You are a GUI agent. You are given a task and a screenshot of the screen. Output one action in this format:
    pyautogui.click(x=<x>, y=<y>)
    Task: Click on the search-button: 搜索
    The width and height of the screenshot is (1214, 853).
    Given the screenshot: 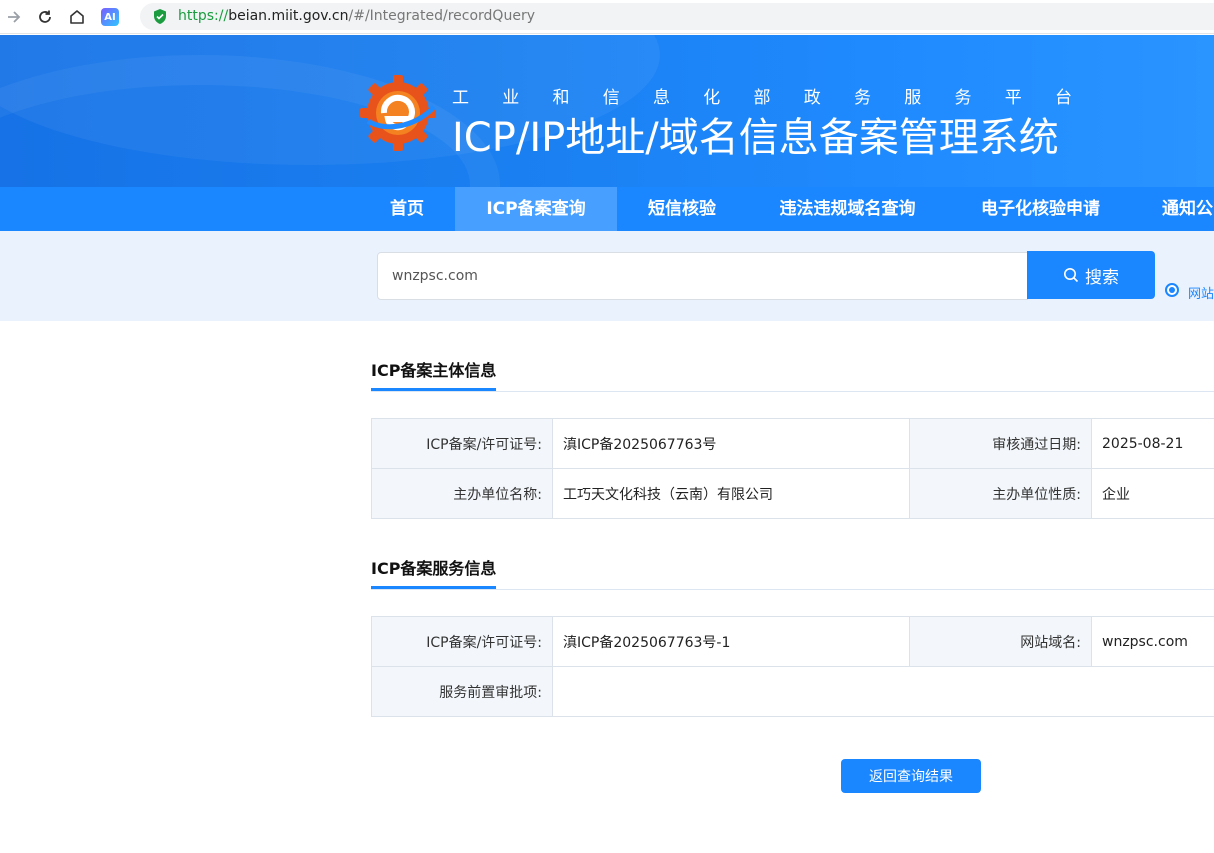 What is the action you would take?
    pyautogui.click(x=1091, y=275)
    